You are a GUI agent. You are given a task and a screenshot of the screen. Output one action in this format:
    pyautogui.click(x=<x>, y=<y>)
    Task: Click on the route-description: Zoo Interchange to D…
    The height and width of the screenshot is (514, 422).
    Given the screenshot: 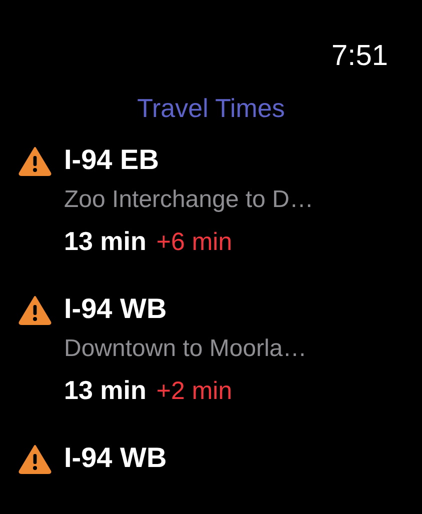 What is the action you would take?
    pyautogui.click(x=189, y=200)
    